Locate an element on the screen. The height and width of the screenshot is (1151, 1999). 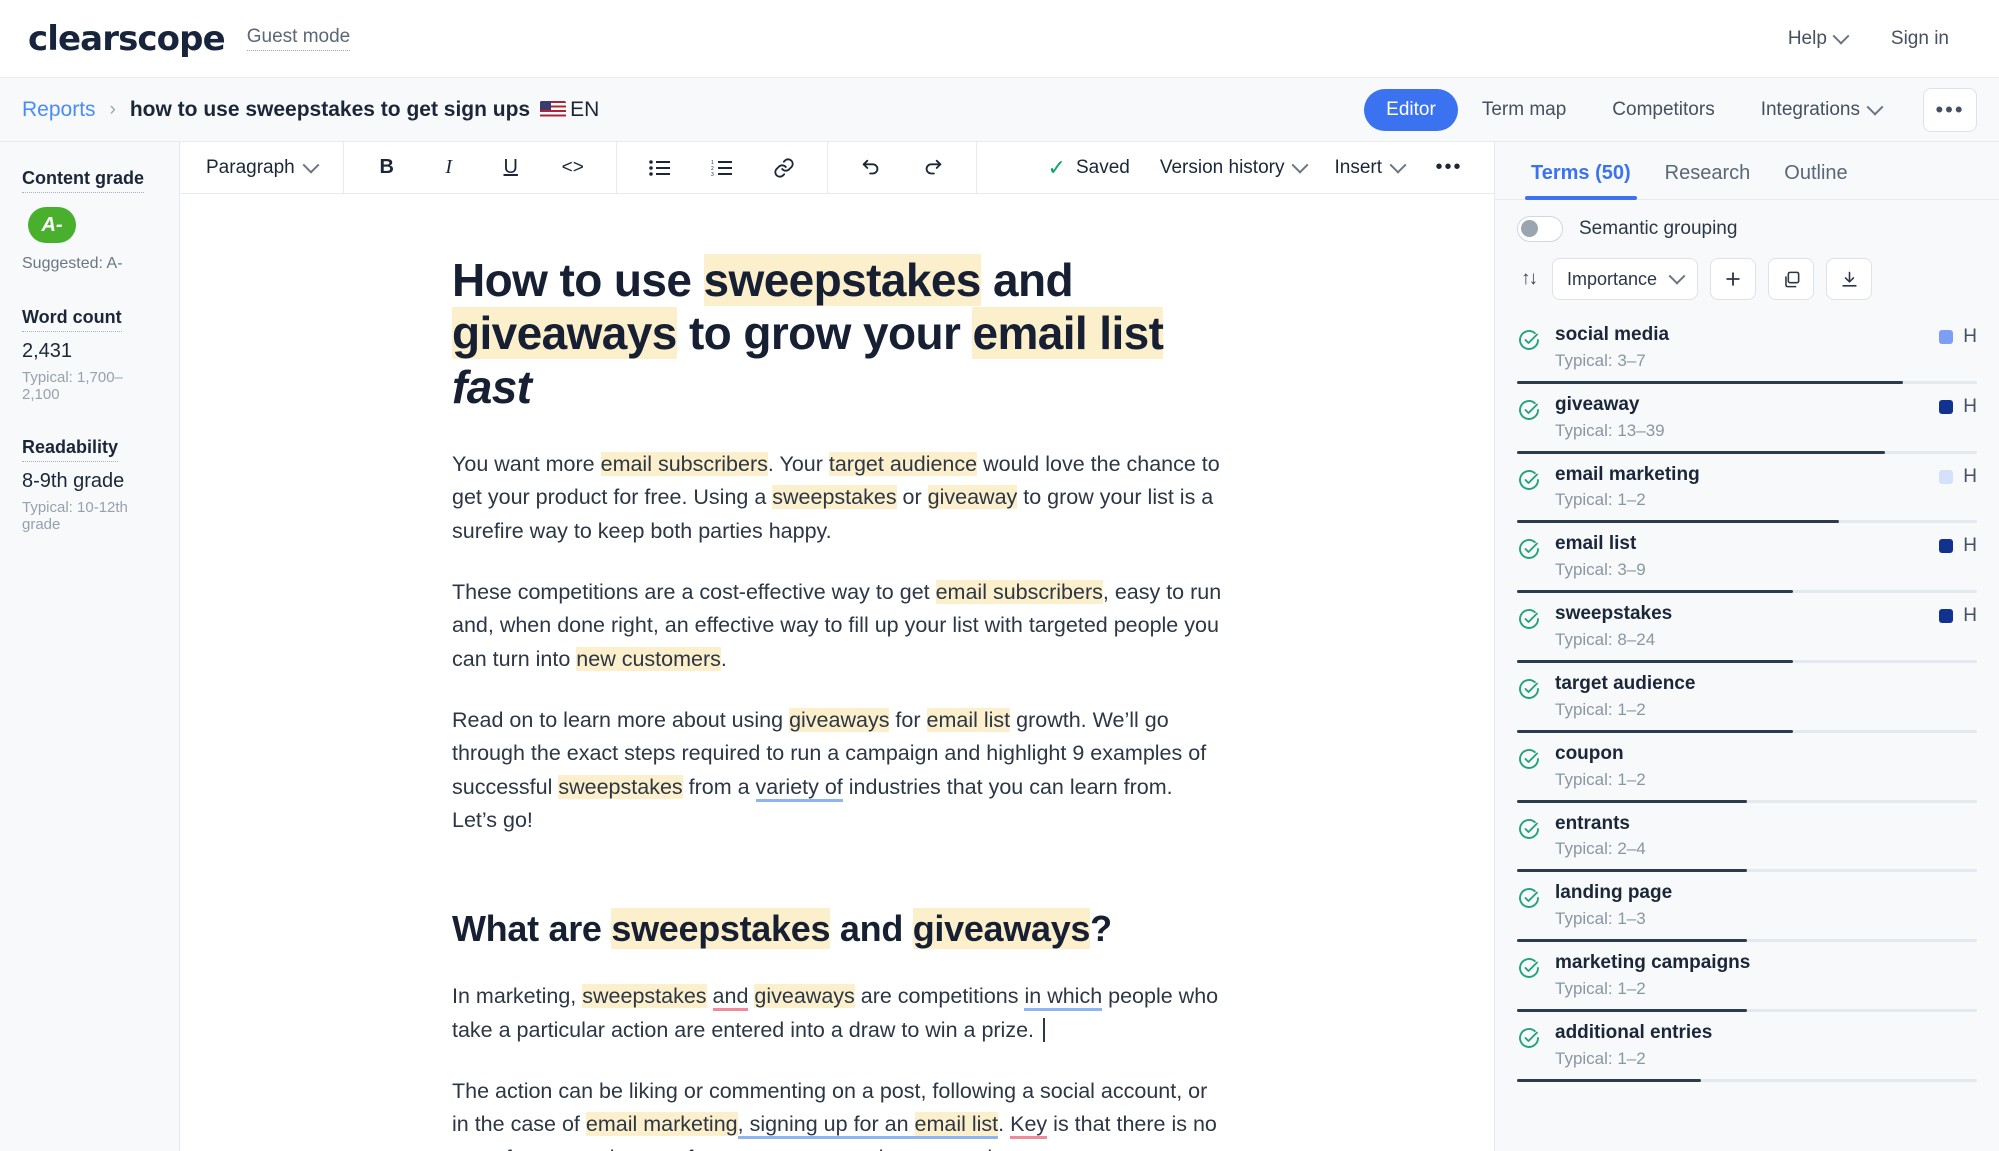
tab-research: Research is located at coordinates (1708, 180).